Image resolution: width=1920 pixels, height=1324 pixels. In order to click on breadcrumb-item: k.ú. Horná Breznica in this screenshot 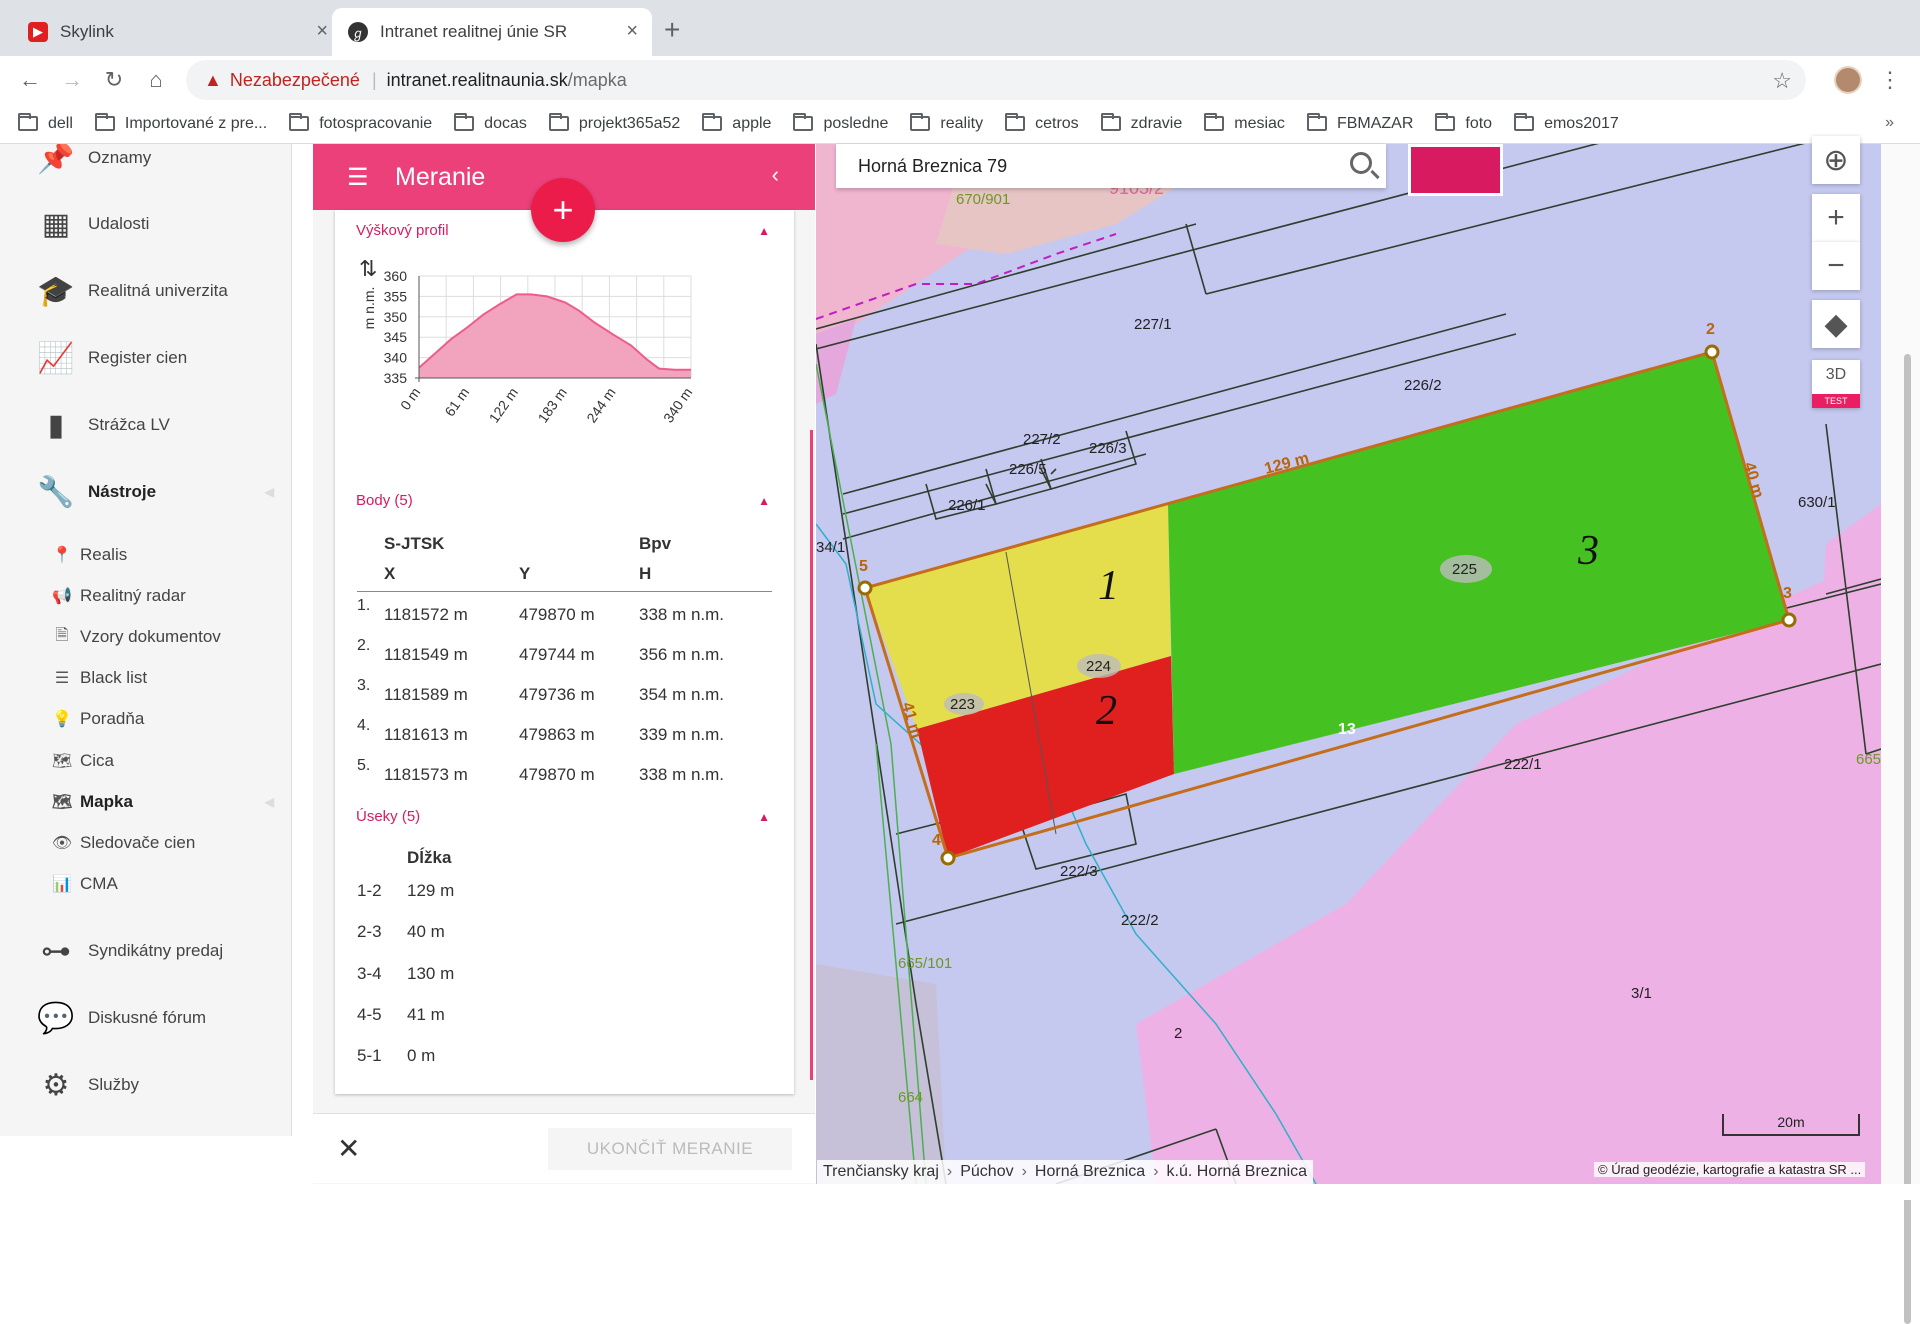, I will do `click(1237, 1172)`.